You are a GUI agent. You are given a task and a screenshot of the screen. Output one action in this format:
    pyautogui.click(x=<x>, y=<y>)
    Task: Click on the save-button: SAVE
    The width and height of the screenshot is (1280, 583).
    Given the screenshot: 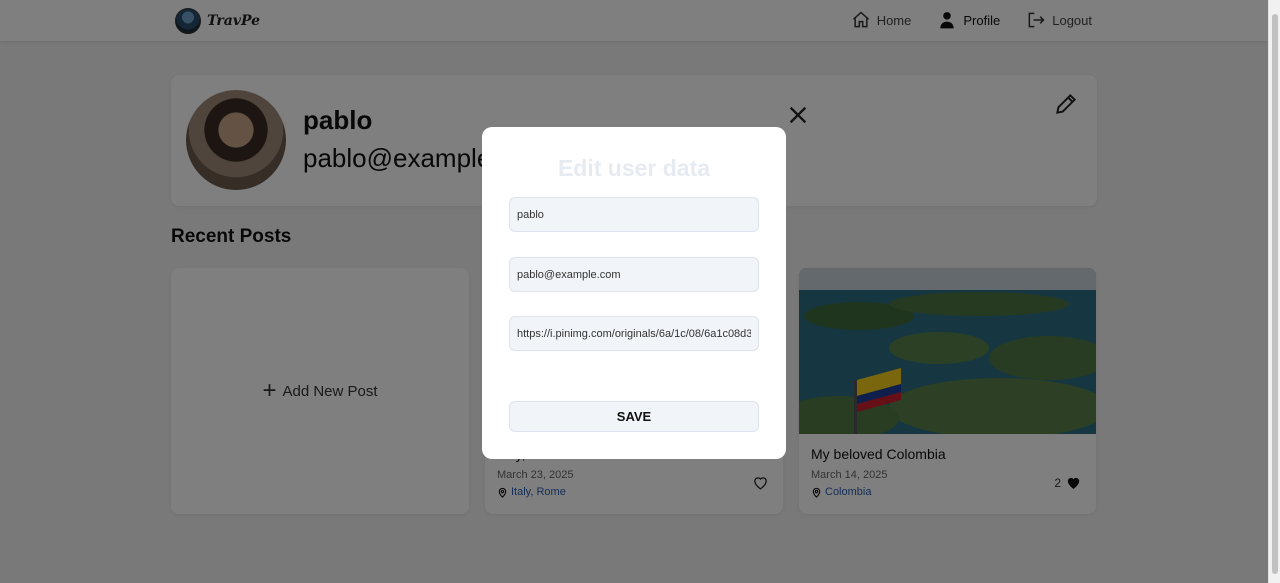 What is the action you would take?
    pyautogui.click(x=634, y=416)
    